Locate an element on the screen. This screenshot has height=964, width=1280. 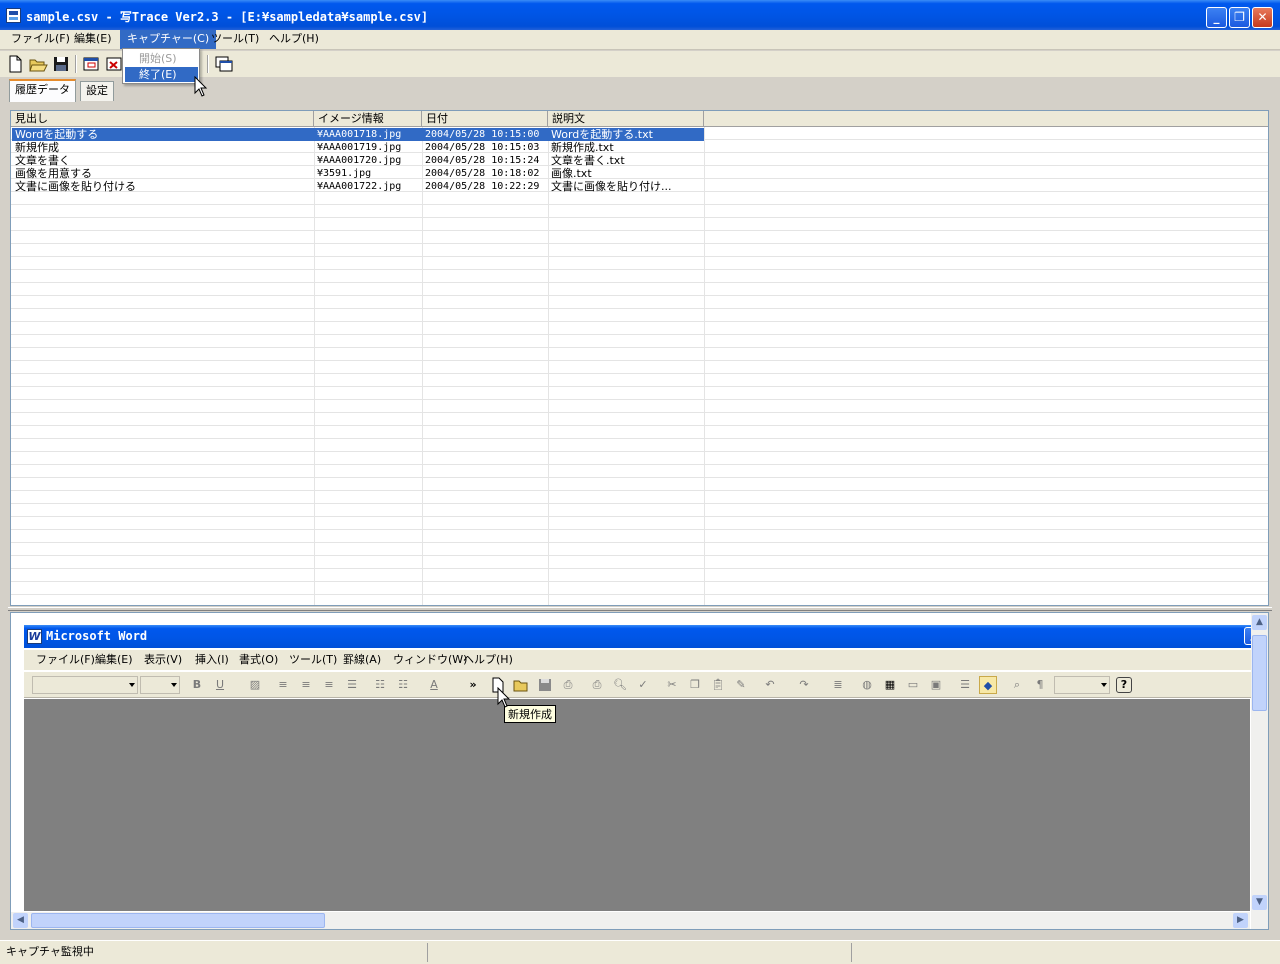
word-menu-table: 罫線(A) is located at coordinates (362, 660).